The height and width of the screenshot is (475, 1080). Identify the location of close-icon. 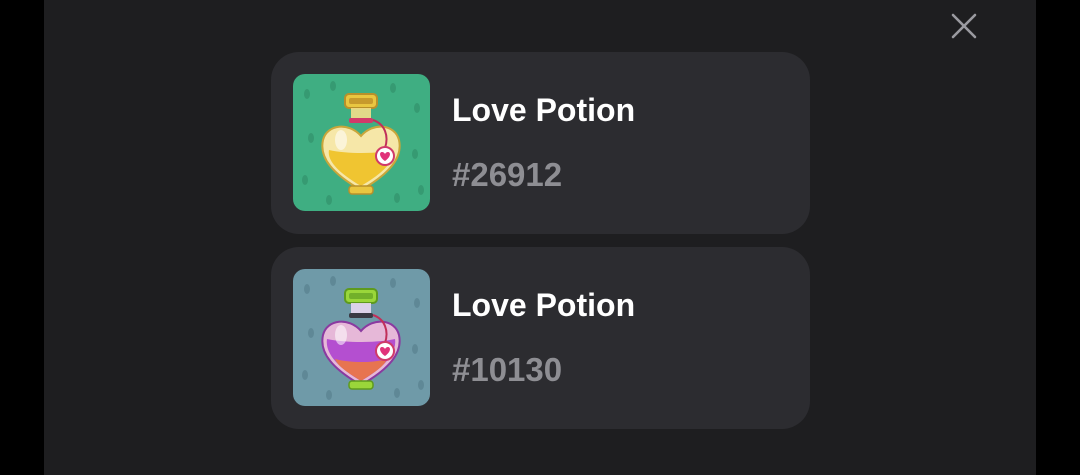
(964, 26).